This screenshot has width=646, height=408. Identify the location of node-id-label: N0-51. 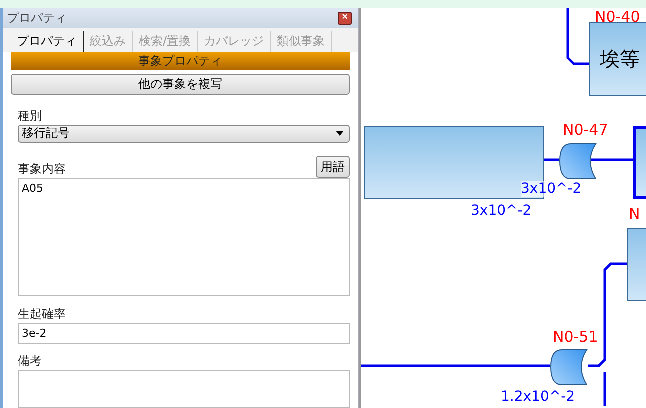
(575, 337).